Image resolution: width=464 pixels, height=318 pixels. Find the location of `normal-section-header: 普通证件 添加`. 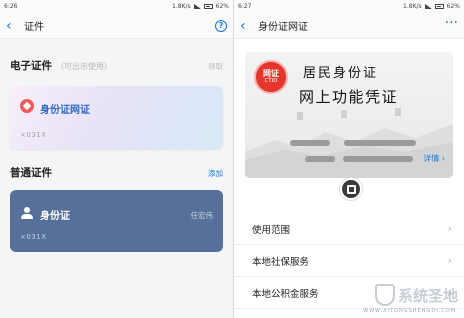

normal-section-header: 普通证件 添加 is located at coordinates (116, 172).